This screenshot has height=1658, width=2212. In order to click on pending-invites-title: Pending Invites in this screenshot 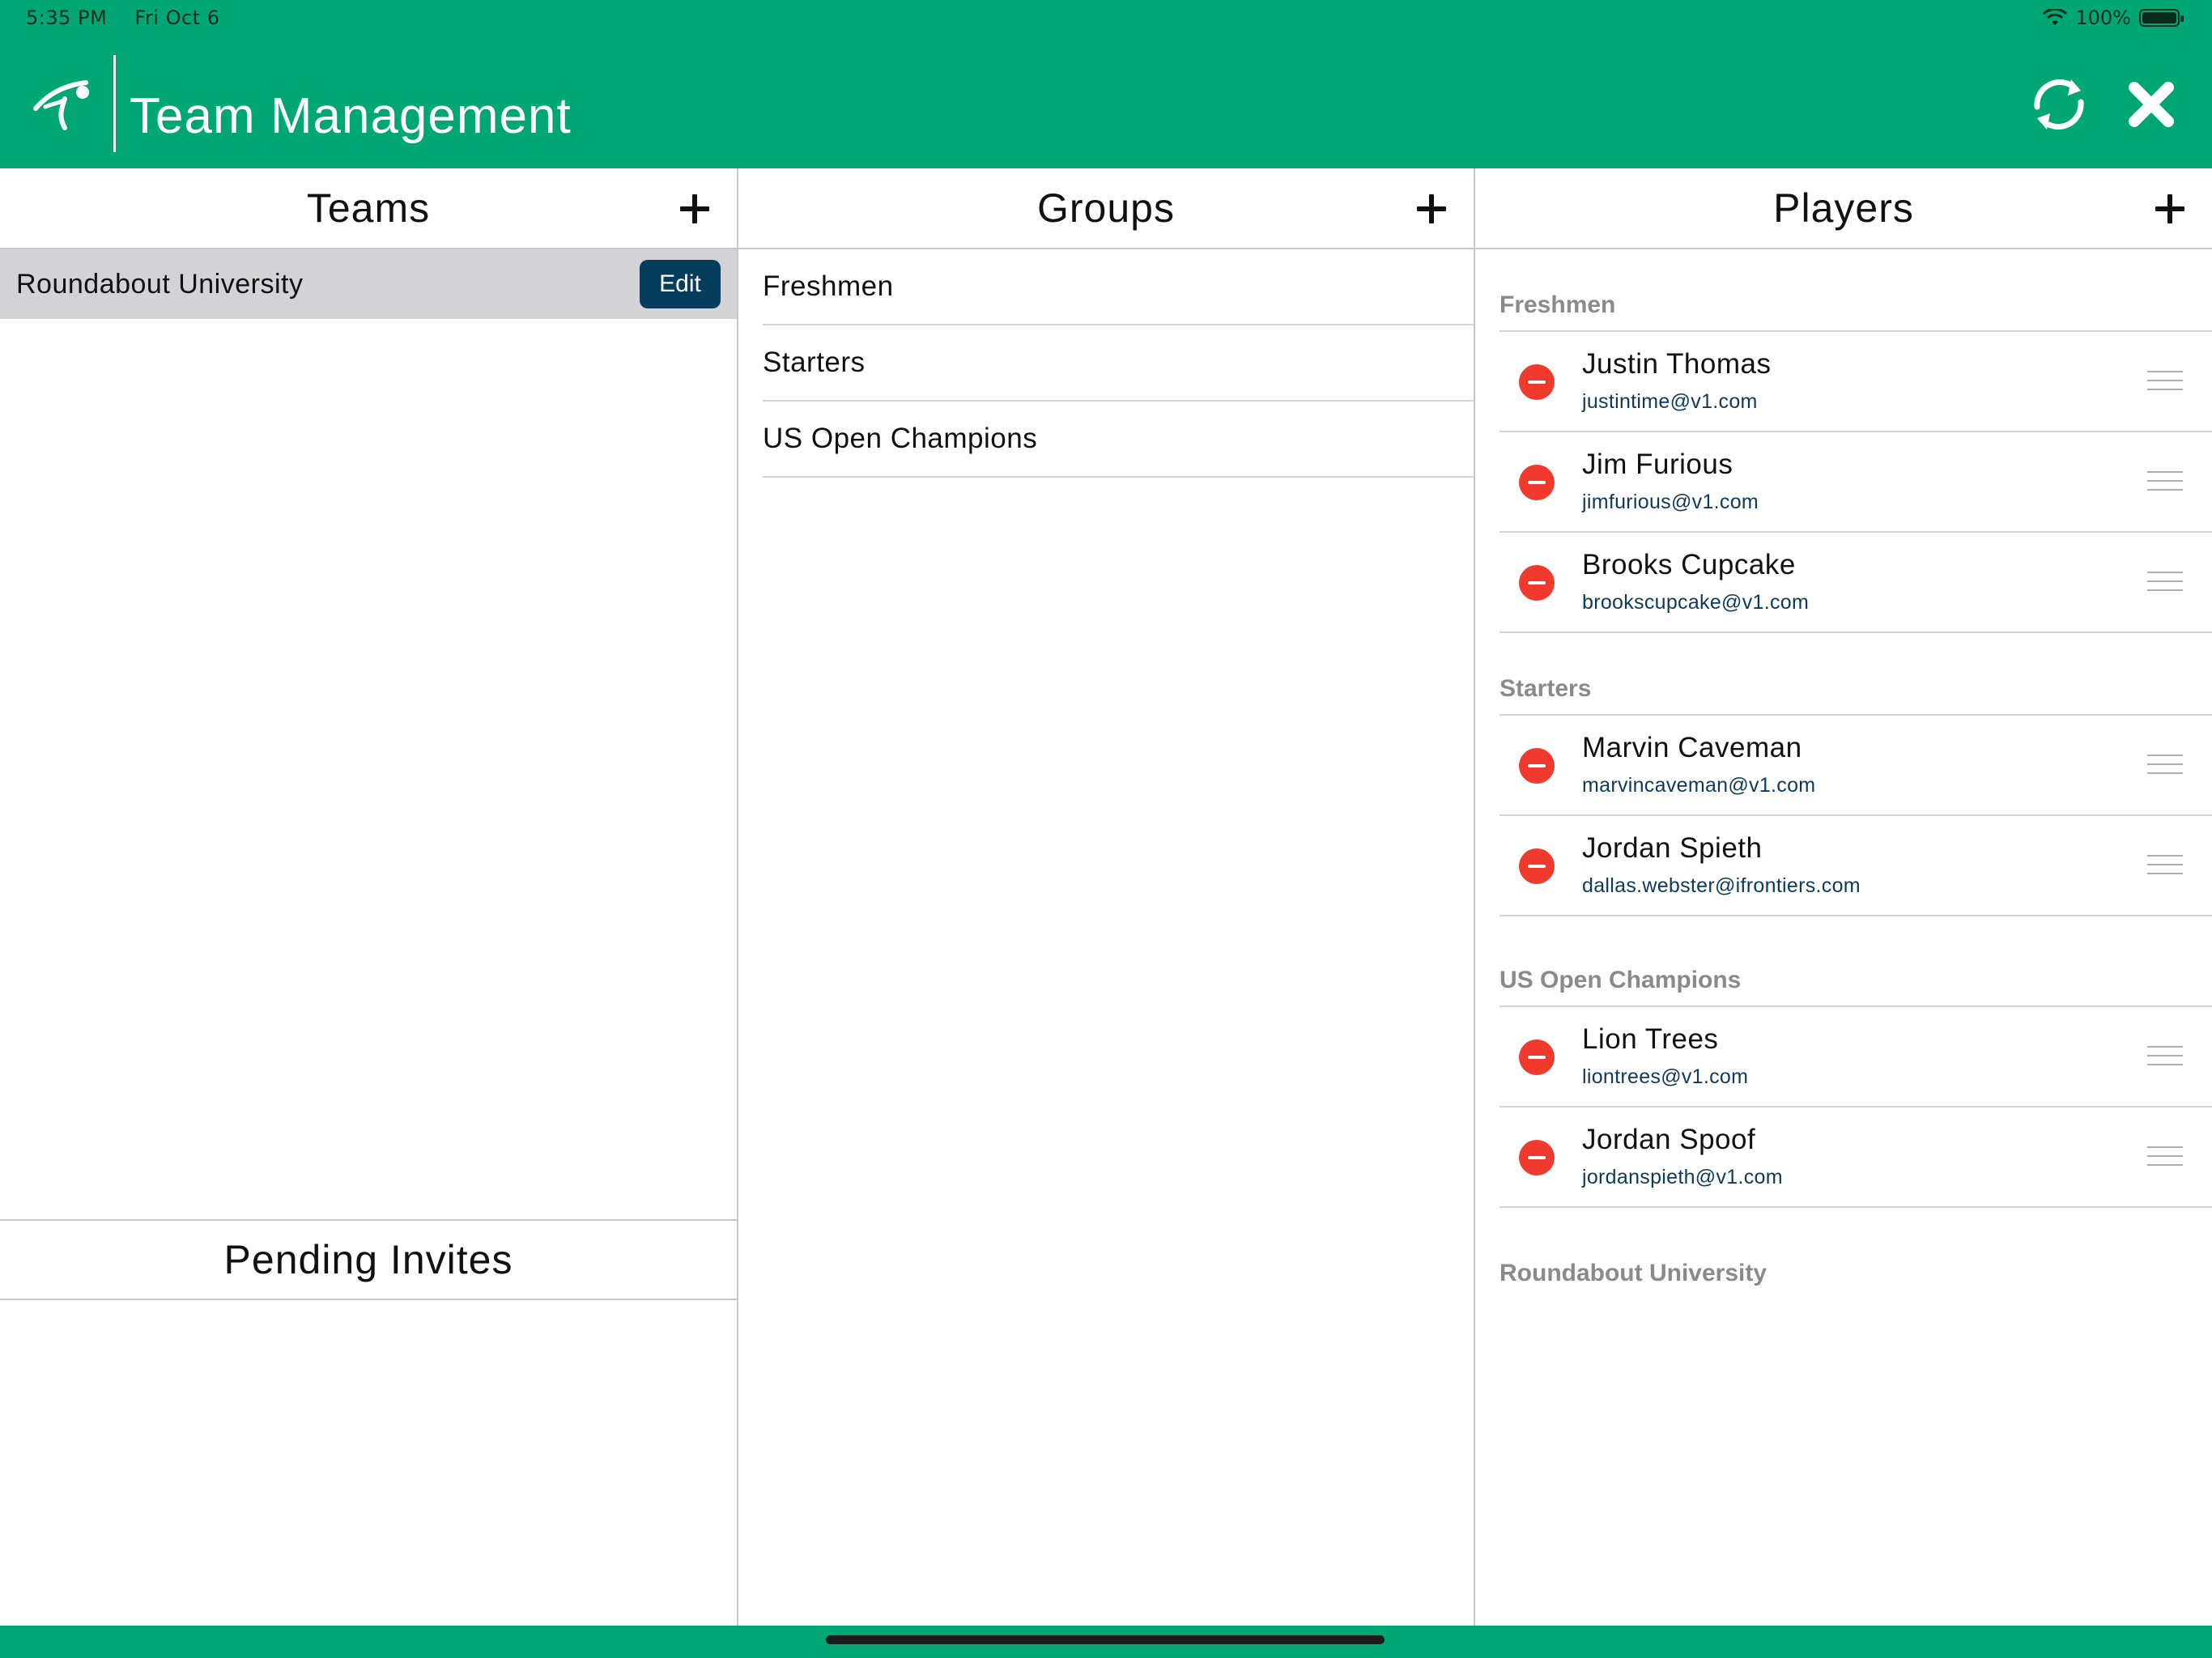, I will do `click(368, 1259)`.